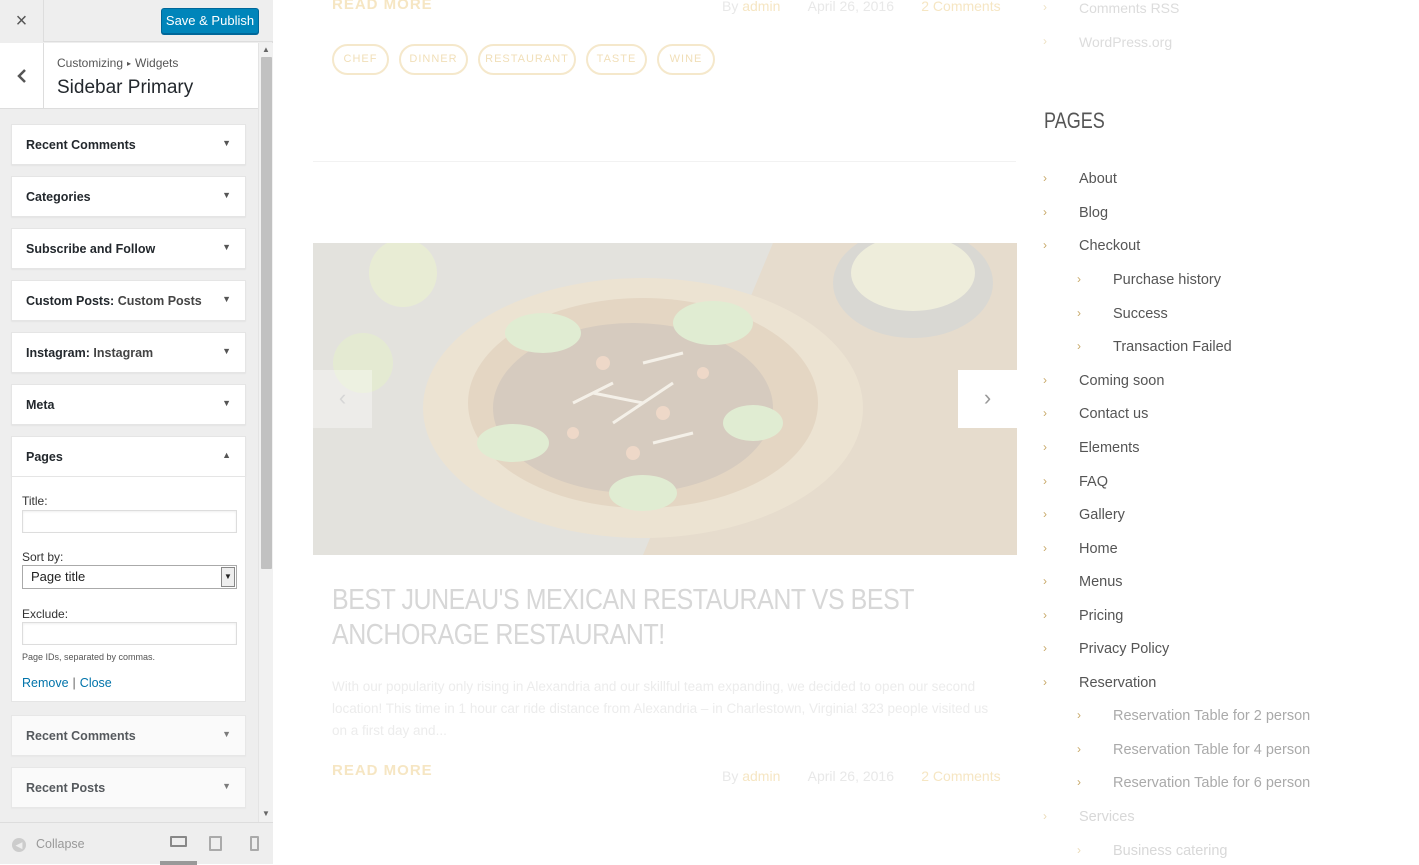  I want to click on page-link-privacy-policy: › Privacy Policy, so click(1106, 649).